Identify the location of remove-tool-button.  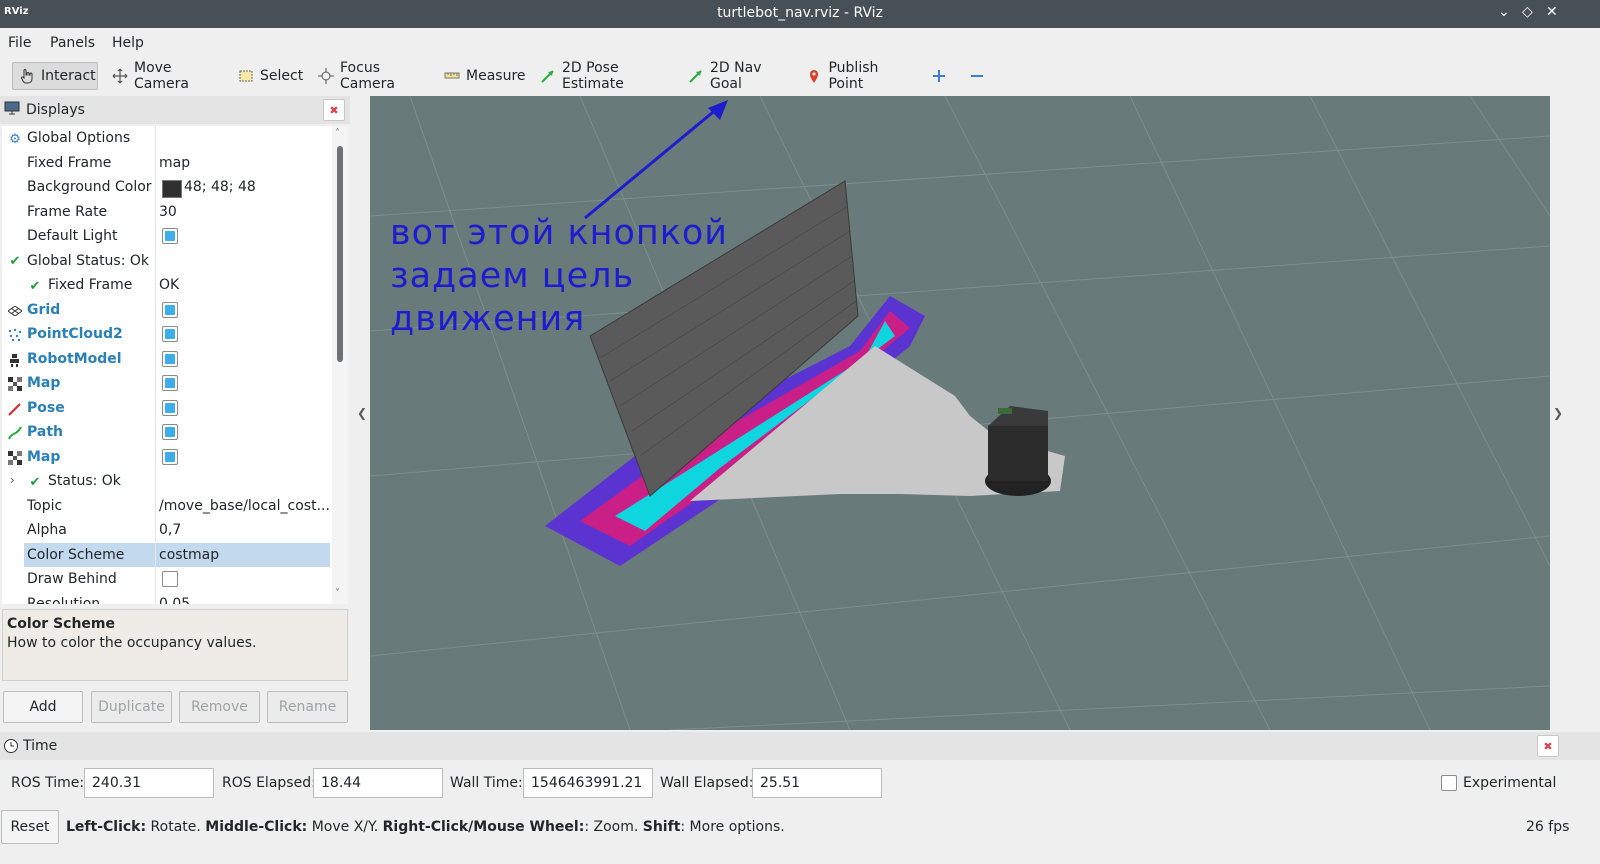
(977, 76).